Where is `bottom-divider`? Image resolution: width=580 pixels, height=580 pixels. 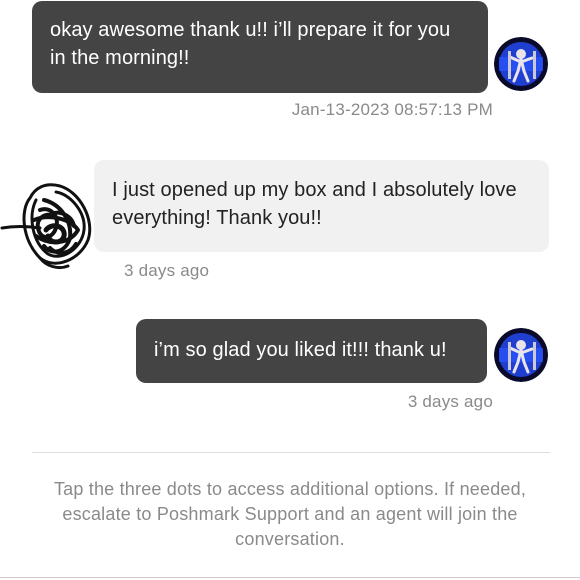 bottom-divider is located at coordinates (290, 577).